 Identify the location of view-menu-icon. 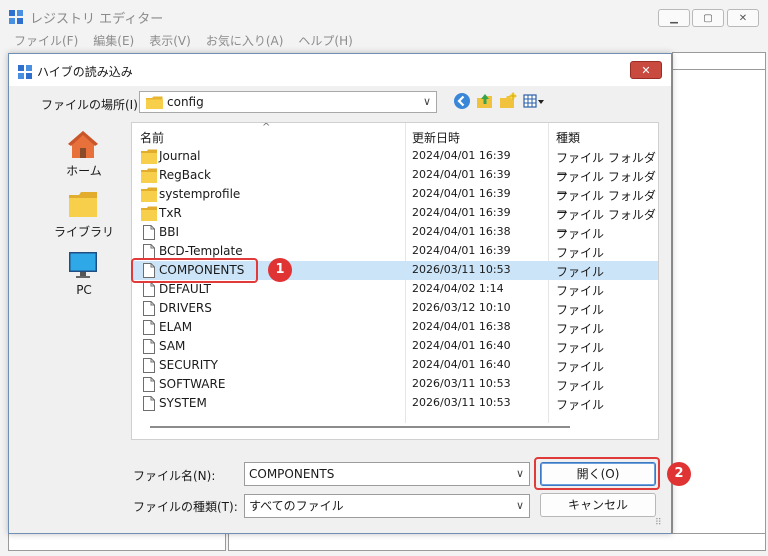
(534, 101).